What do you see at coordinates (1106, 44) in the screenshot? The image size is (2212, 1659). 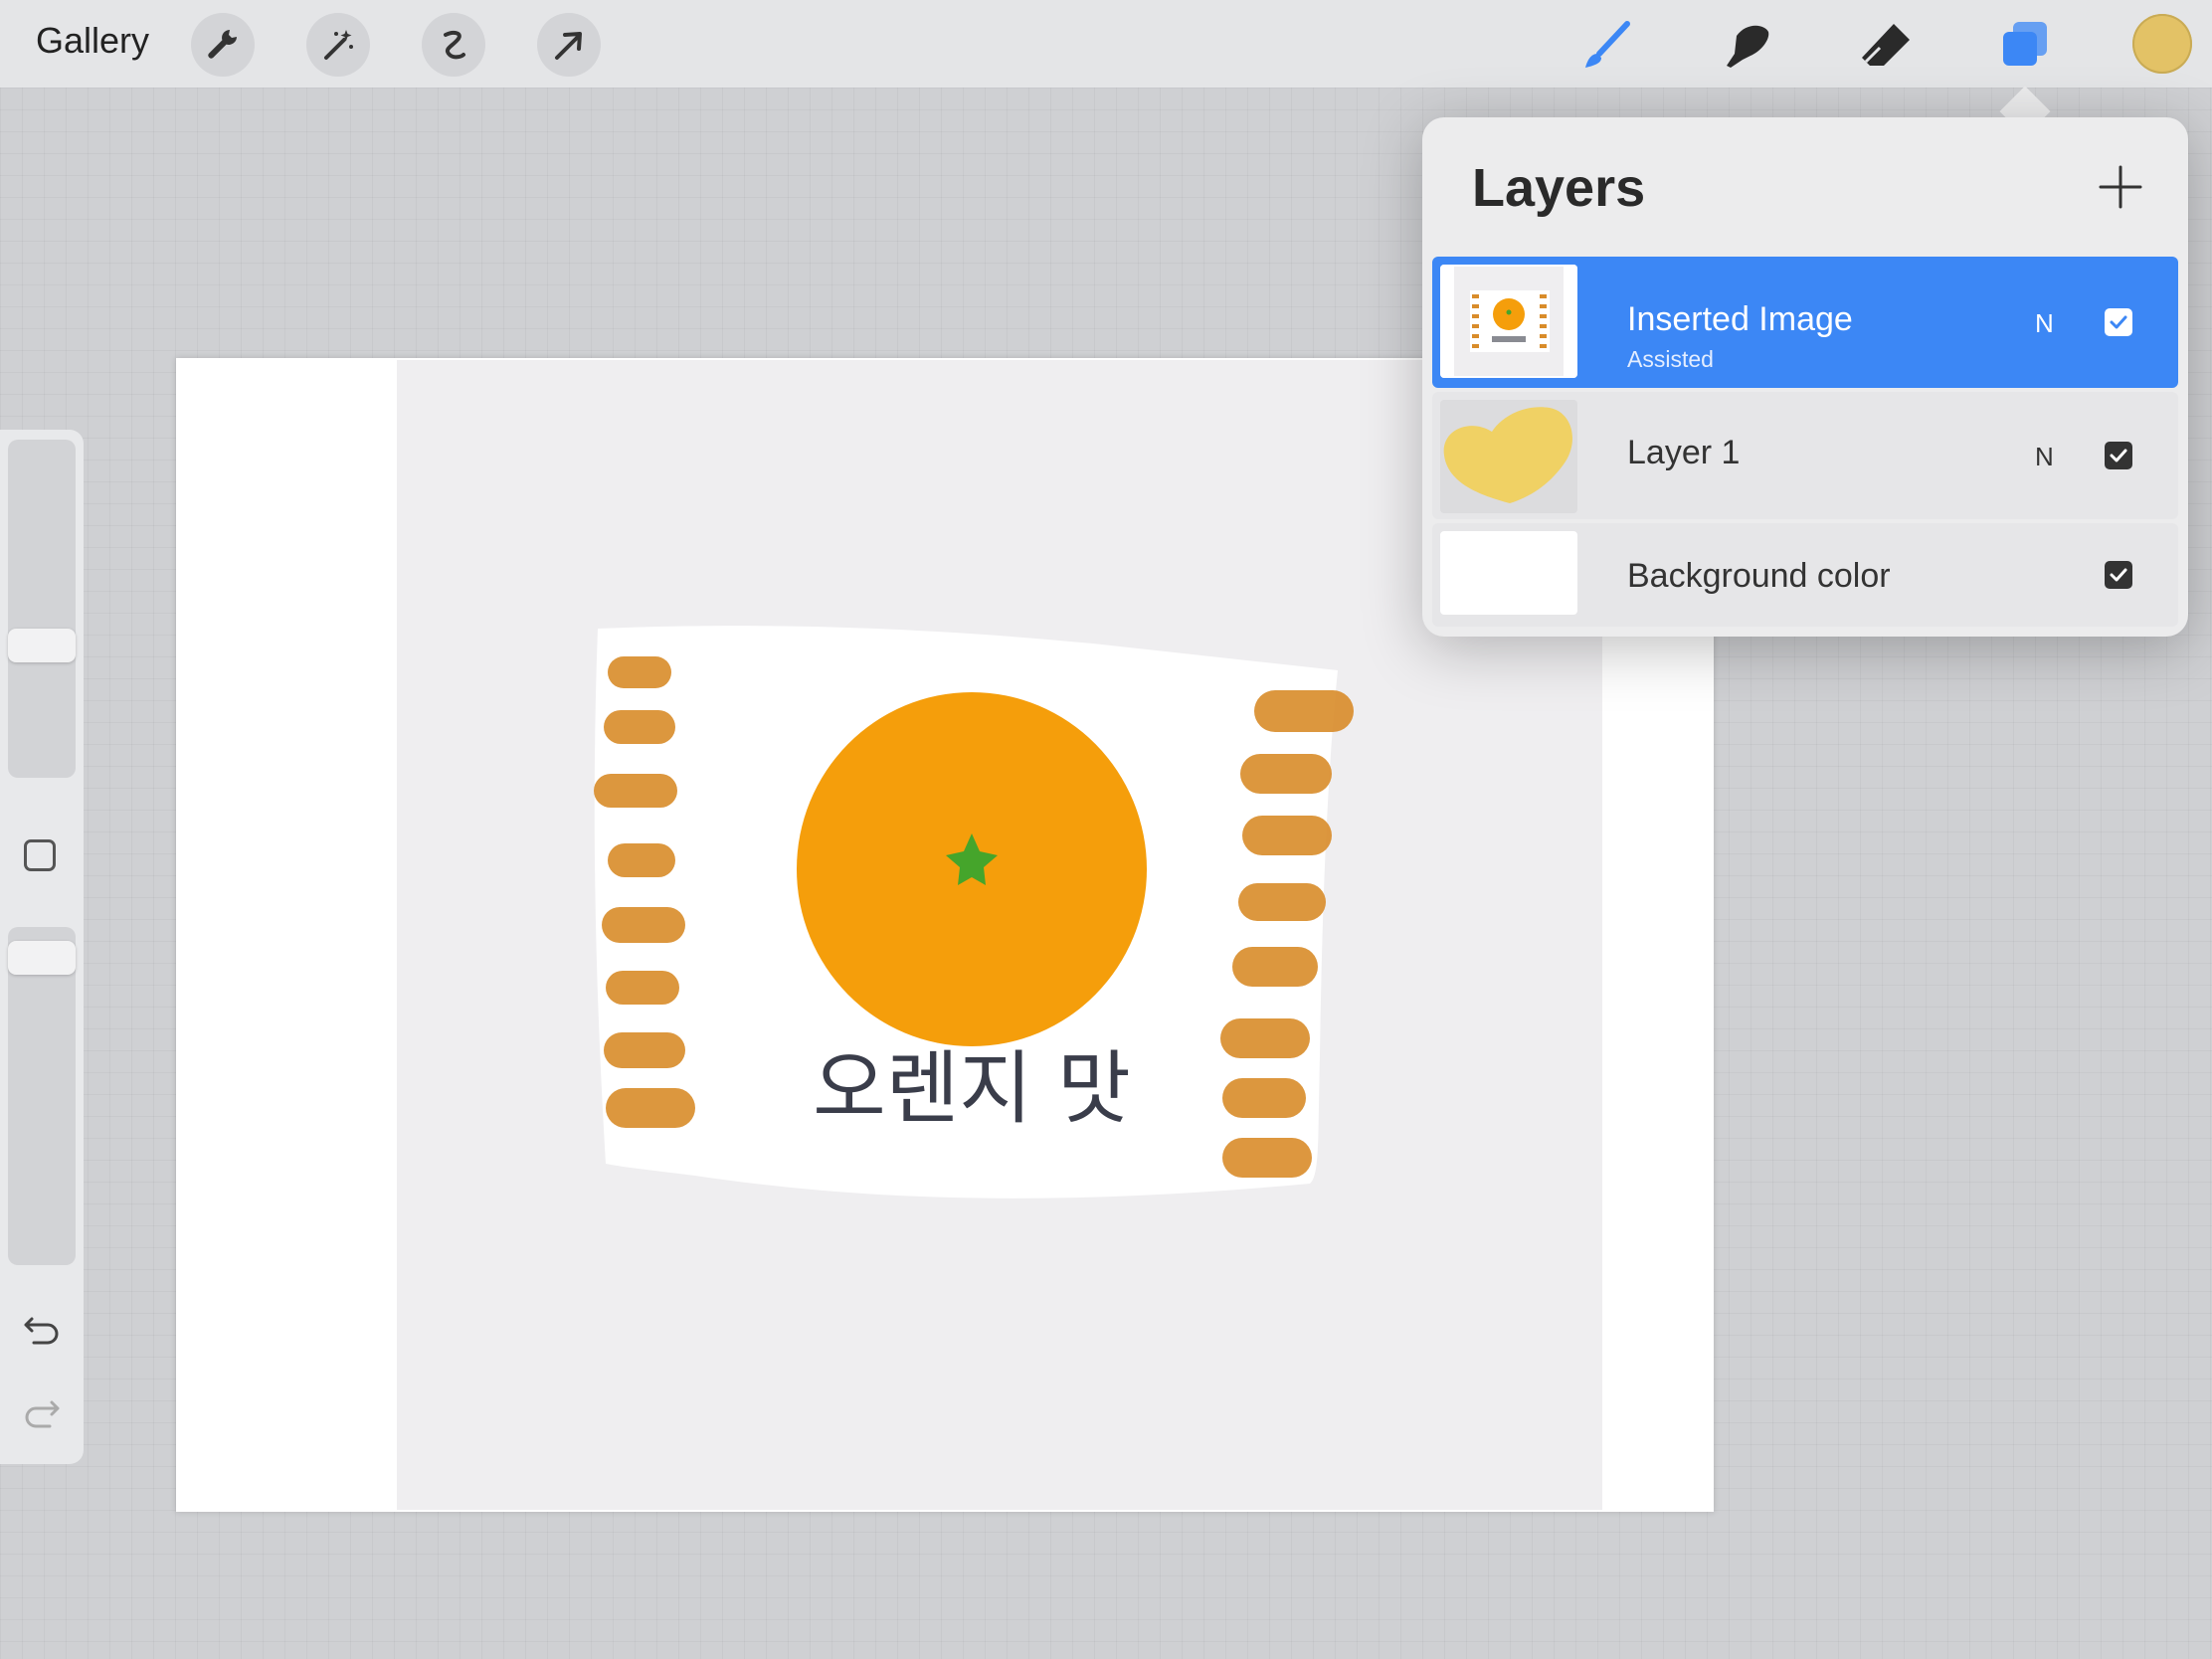 I see `top-toolbar: Gallery` at bounding box center [1106, 44].